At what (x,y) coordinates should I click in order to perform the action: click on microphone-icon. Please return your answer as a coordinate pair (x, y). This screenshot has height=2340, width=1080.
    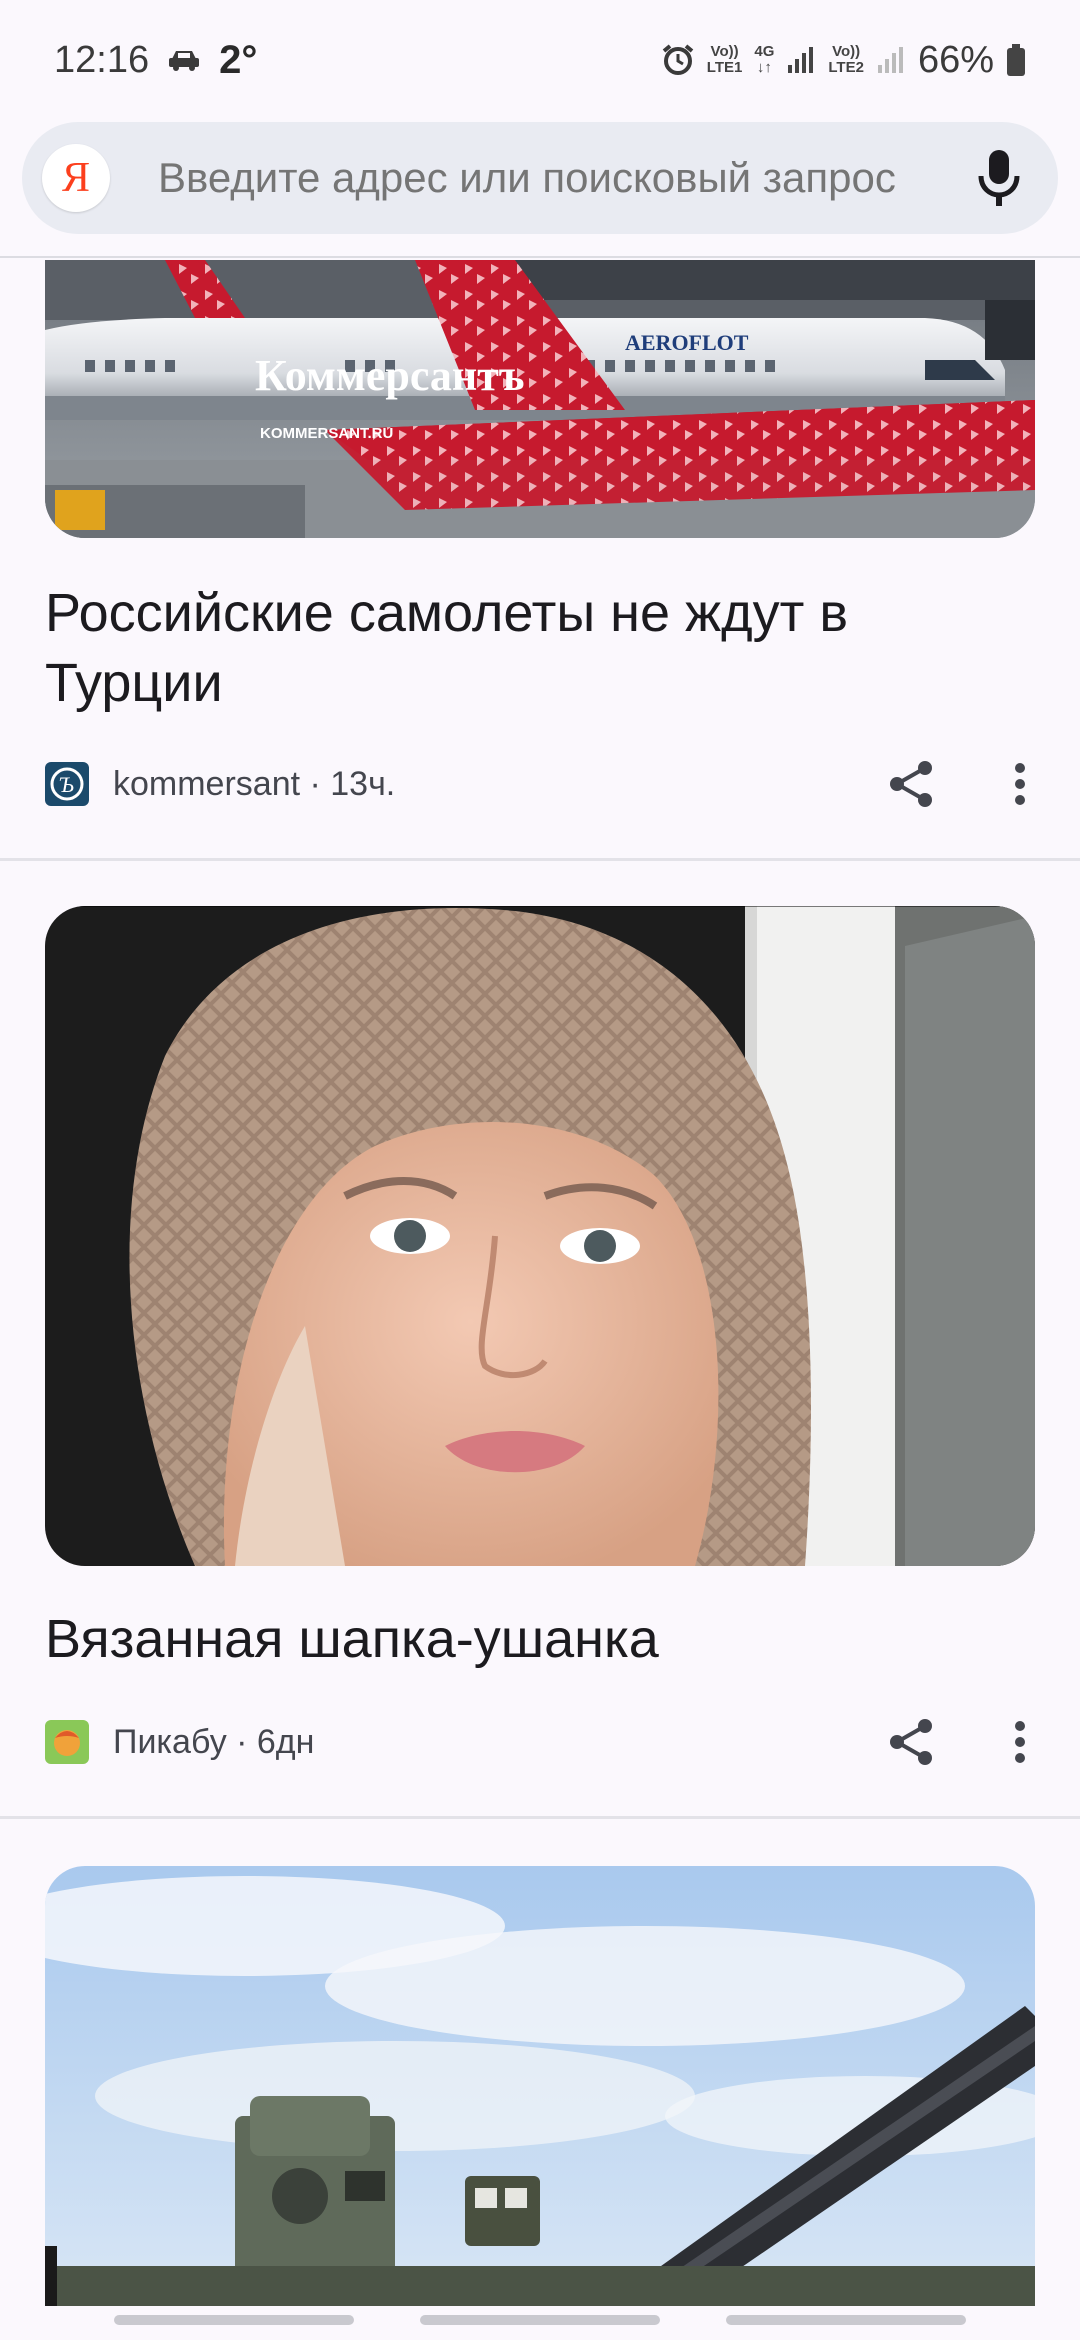
    Looking at the image, I should click on (999, 178).